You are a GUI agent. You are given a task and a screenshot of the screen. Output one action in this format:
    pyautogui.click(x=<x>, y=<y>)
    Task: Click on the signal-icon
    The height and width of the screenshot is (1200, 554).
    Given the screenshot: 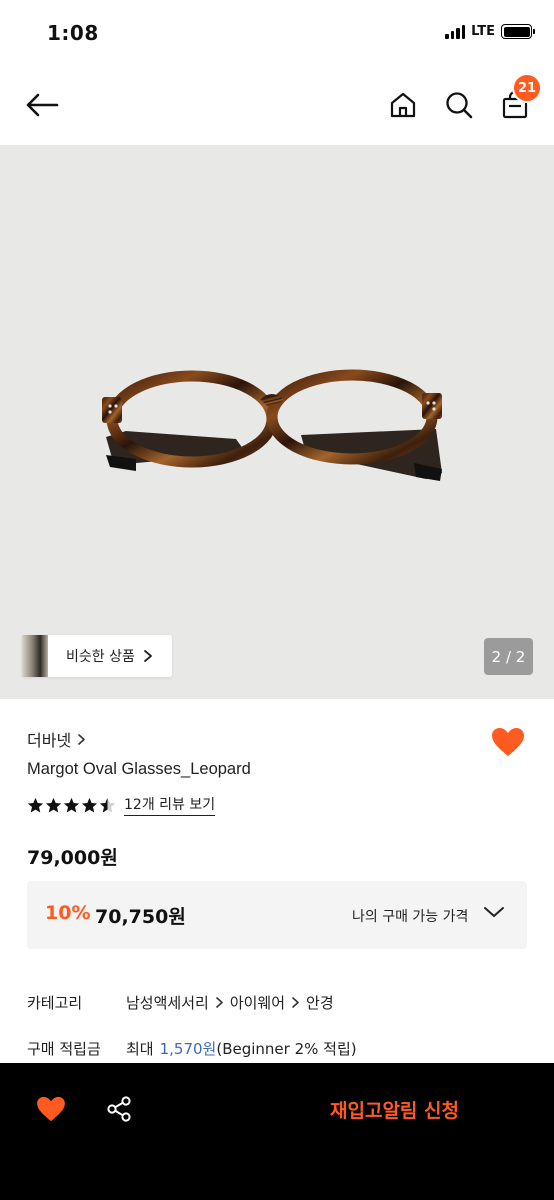 What is the action you would take?
    pyautogui.click(x=455, y=31)
    